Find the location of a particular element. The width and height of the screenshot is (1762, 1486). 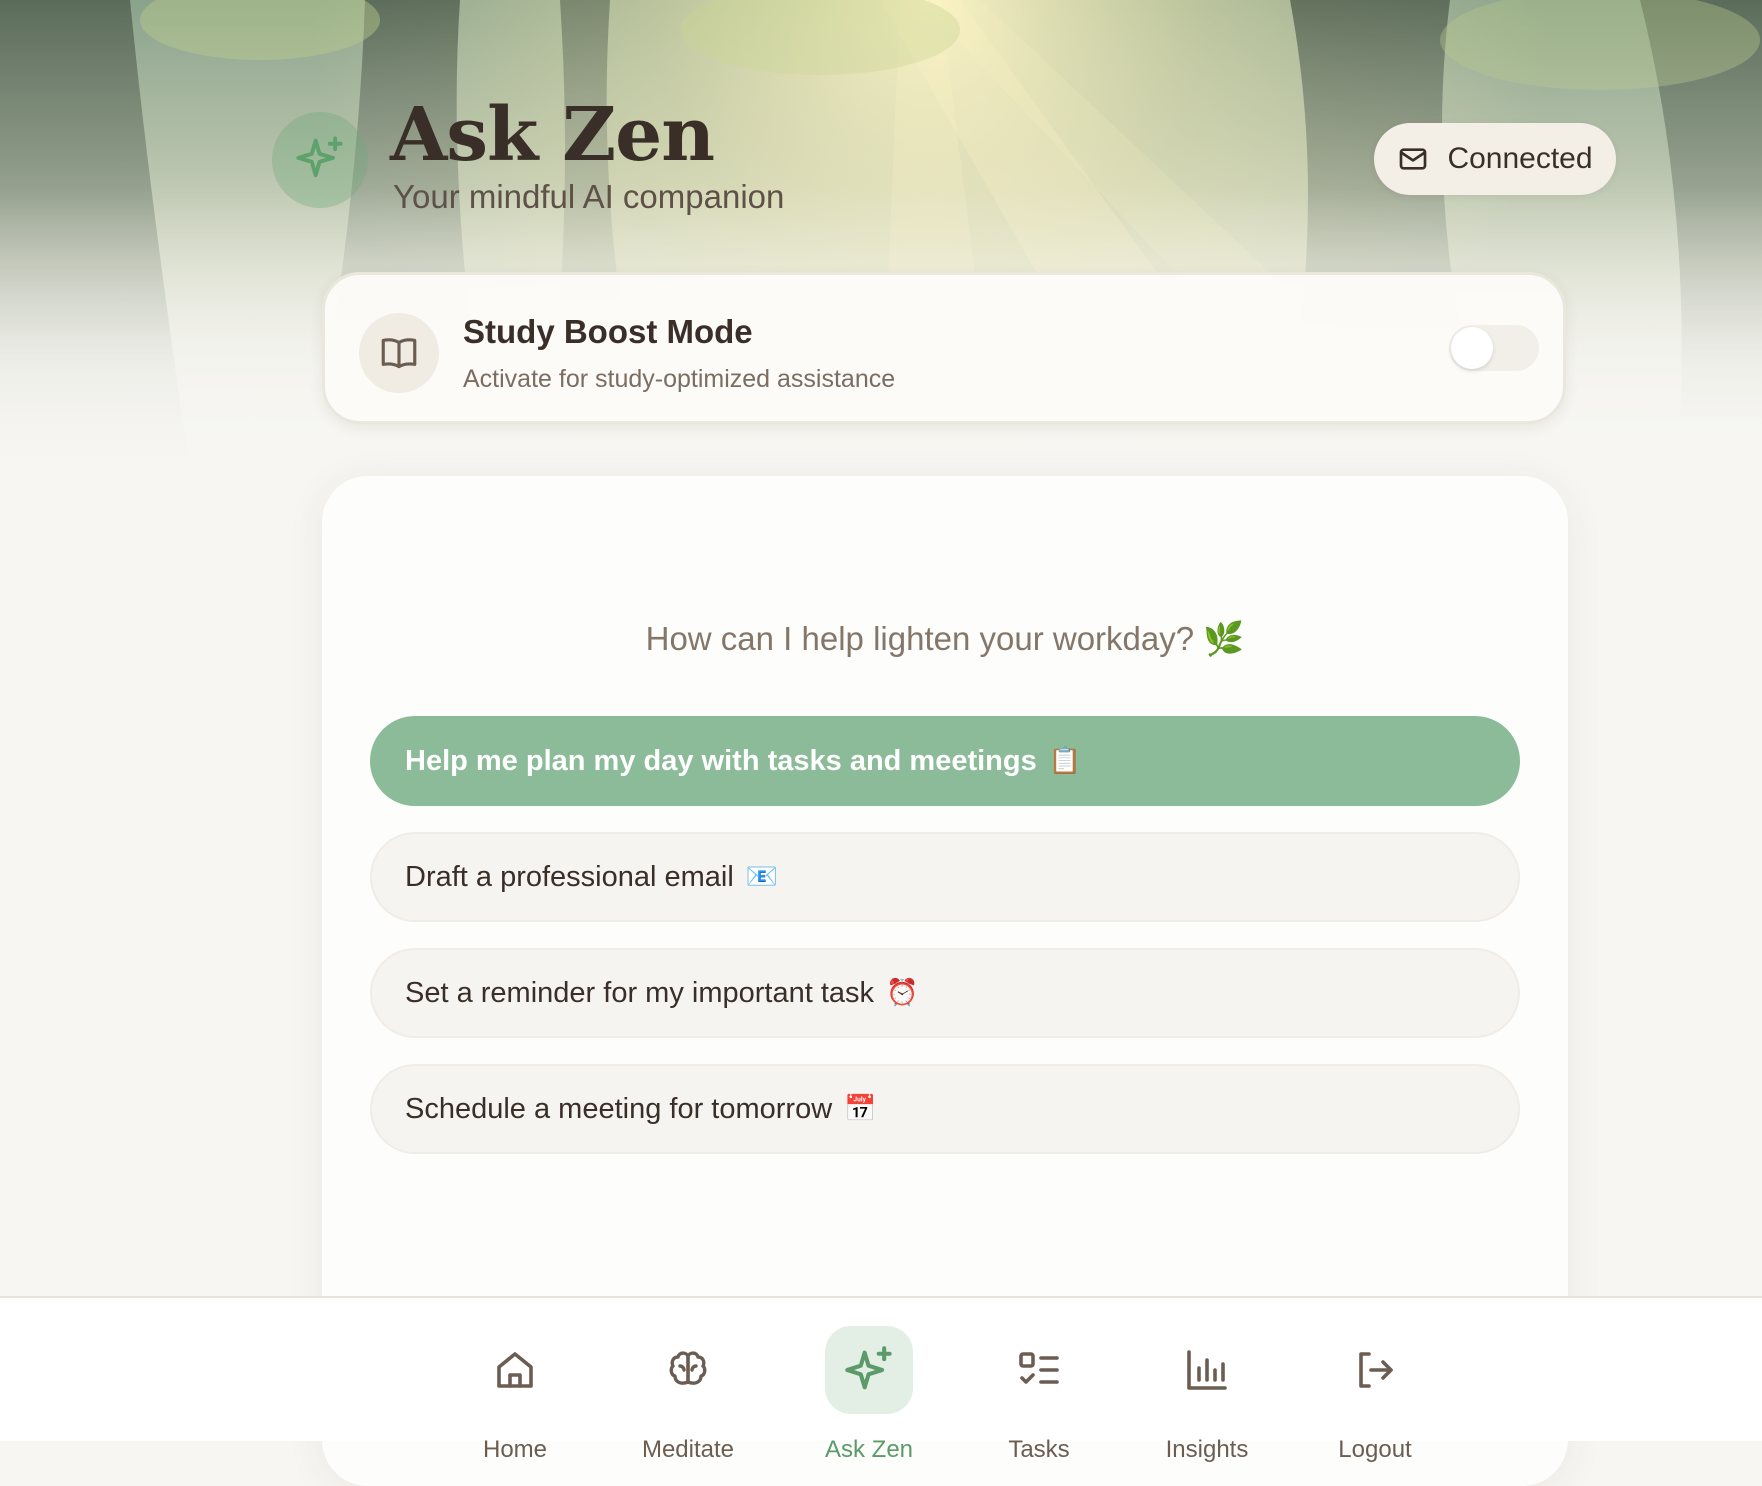

nav-label: Meditate is located at coordinates (688, 1449).